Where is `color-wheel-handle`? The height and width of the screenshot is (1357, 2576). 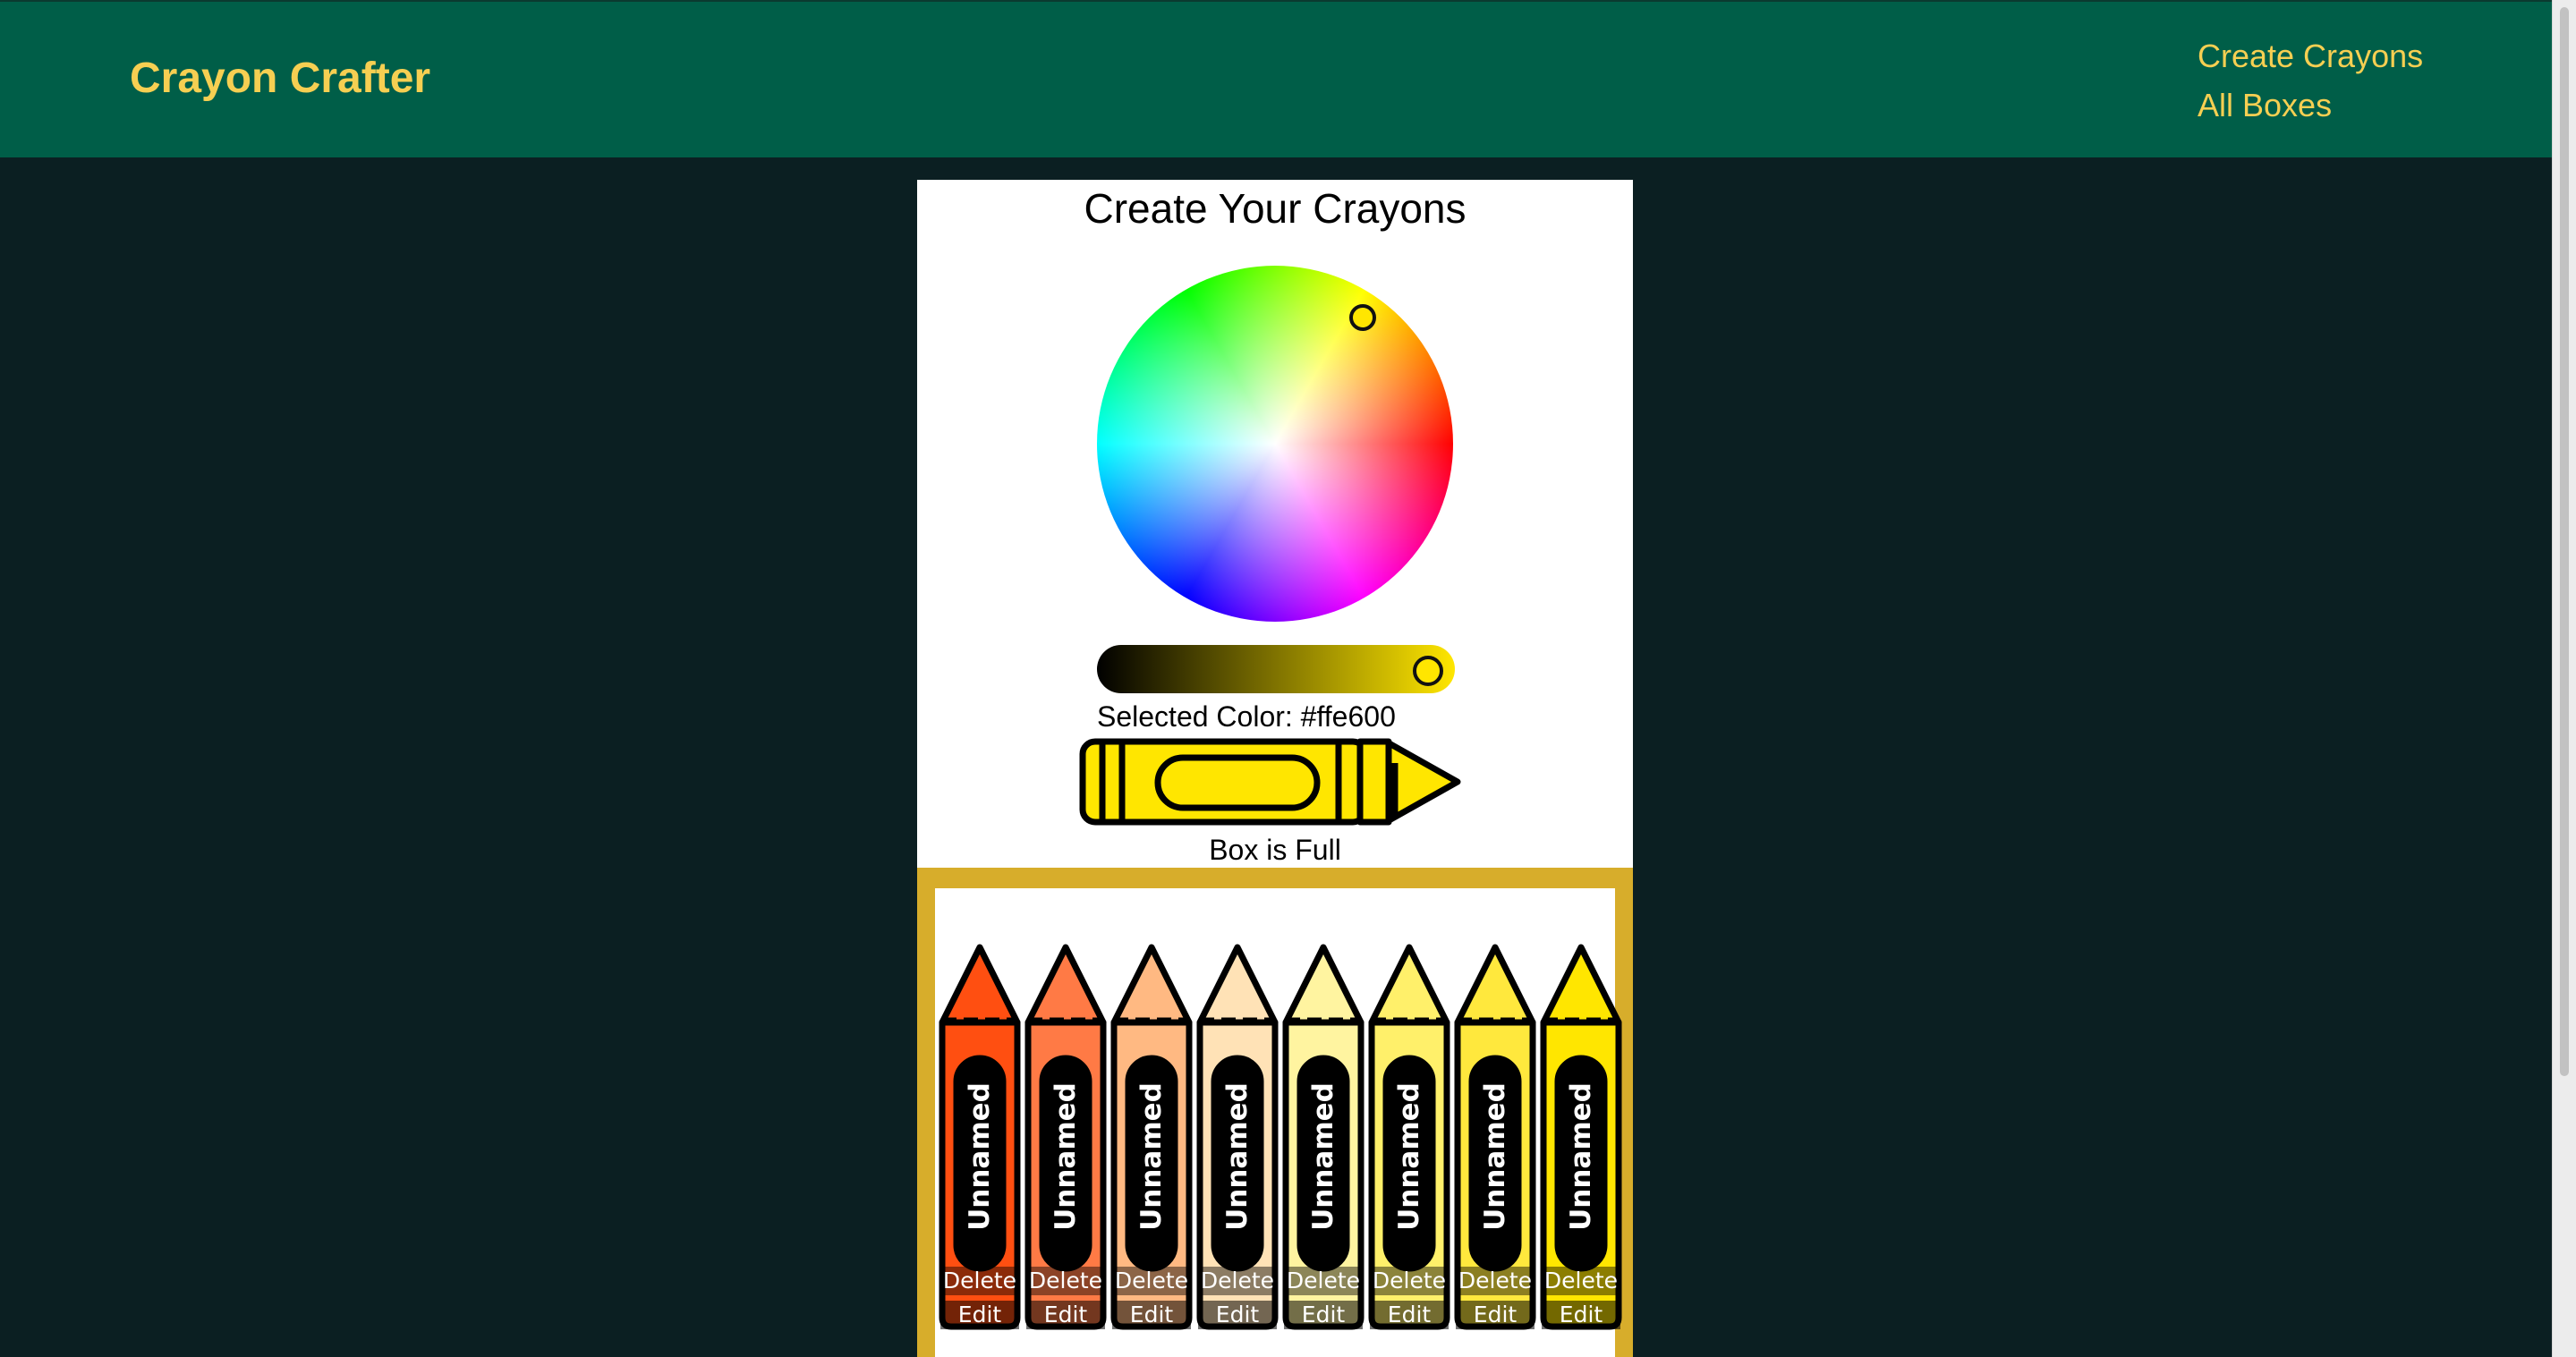 color-wheel-handle is located at coordinates (1362, 318).